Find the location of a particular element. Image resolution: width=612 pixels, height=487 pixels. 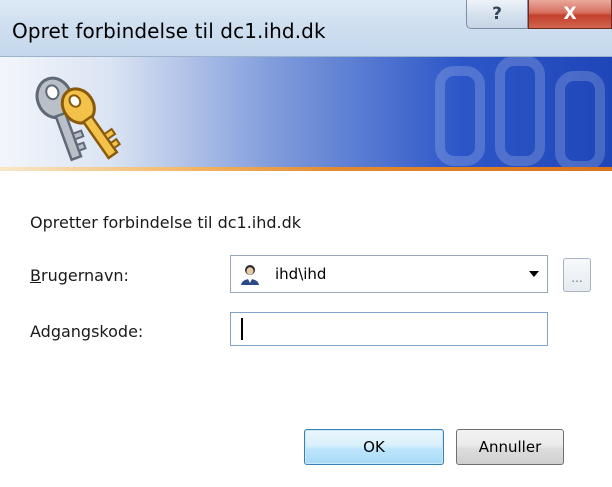

username-value: ihd\ihd is located at coordinates (301, 274).